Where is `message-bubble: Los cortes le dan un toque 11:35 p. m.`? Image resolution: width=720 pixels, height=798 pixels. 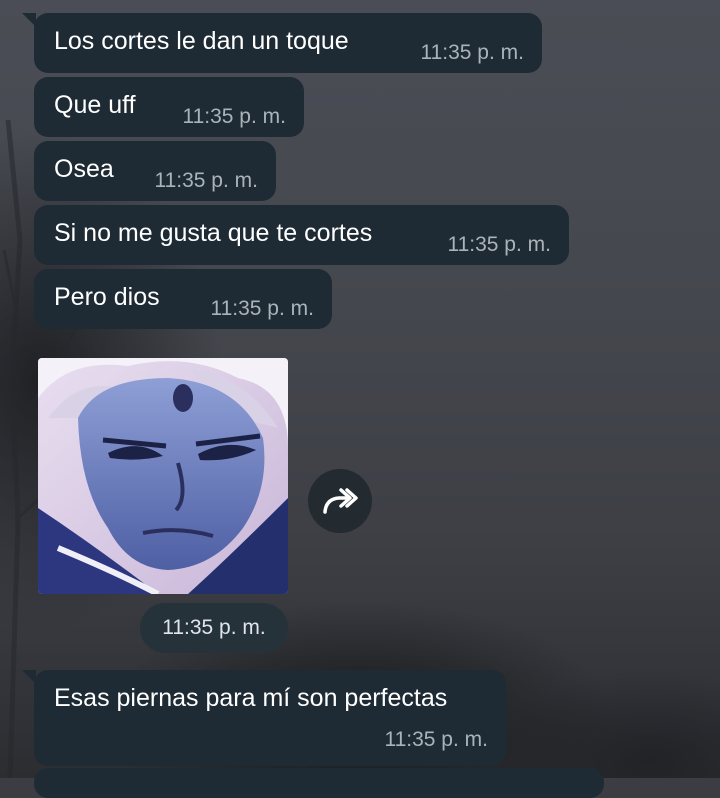
message-bubble: Los cortes le dan un toque 11:35 p. m. is located at coordinates (282, 43).